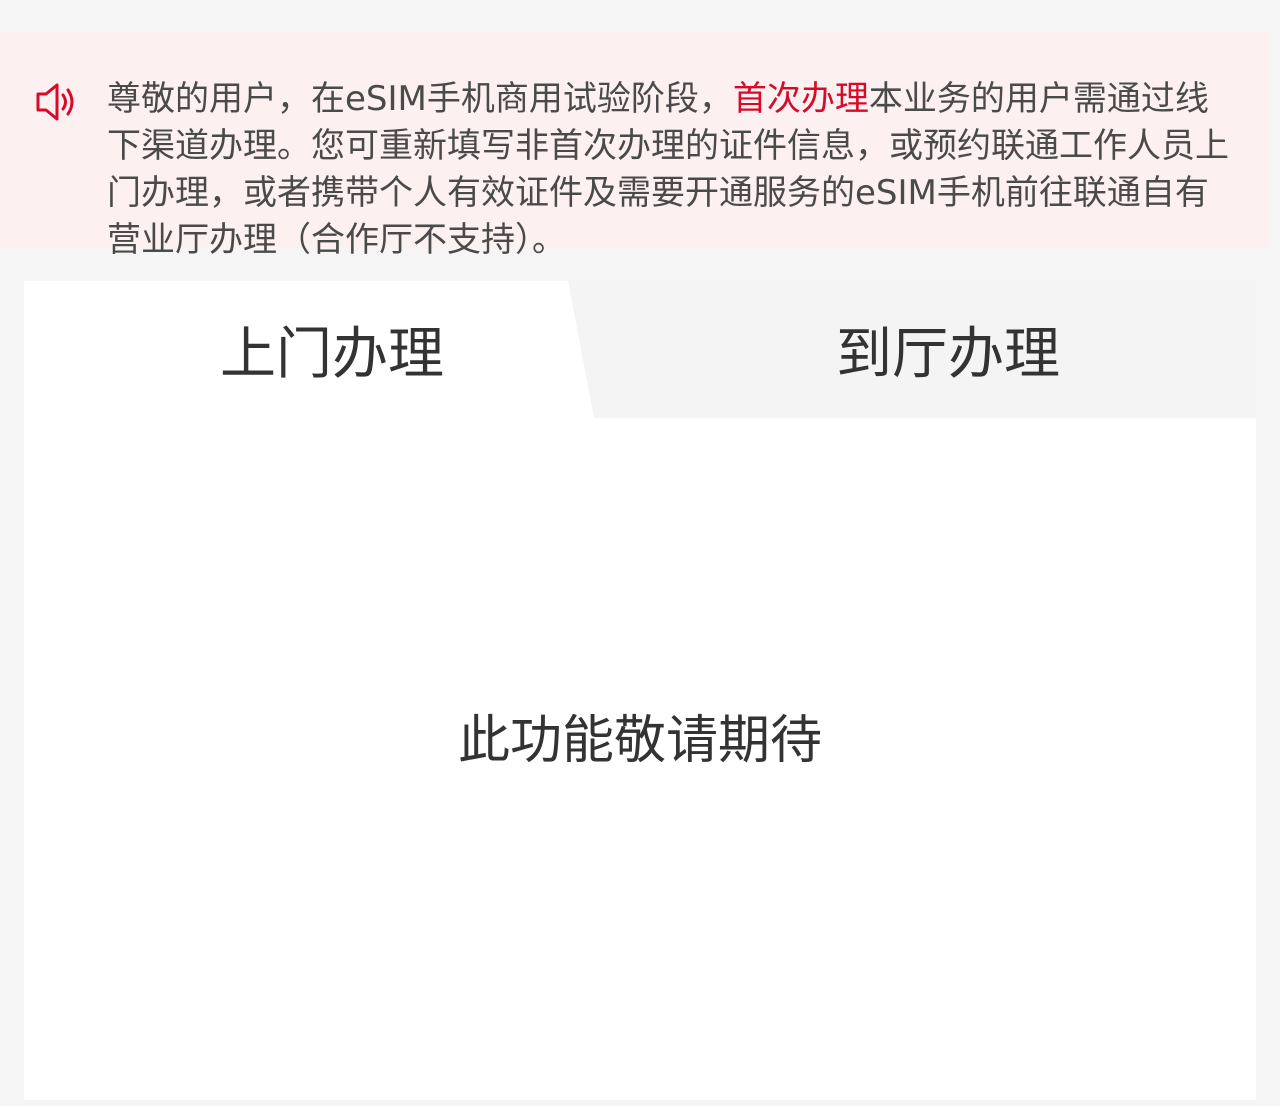  What do you see at coordinates (55, 102) in the screenshot?
I see `speaker-icon` at bounding box center [55, 102].